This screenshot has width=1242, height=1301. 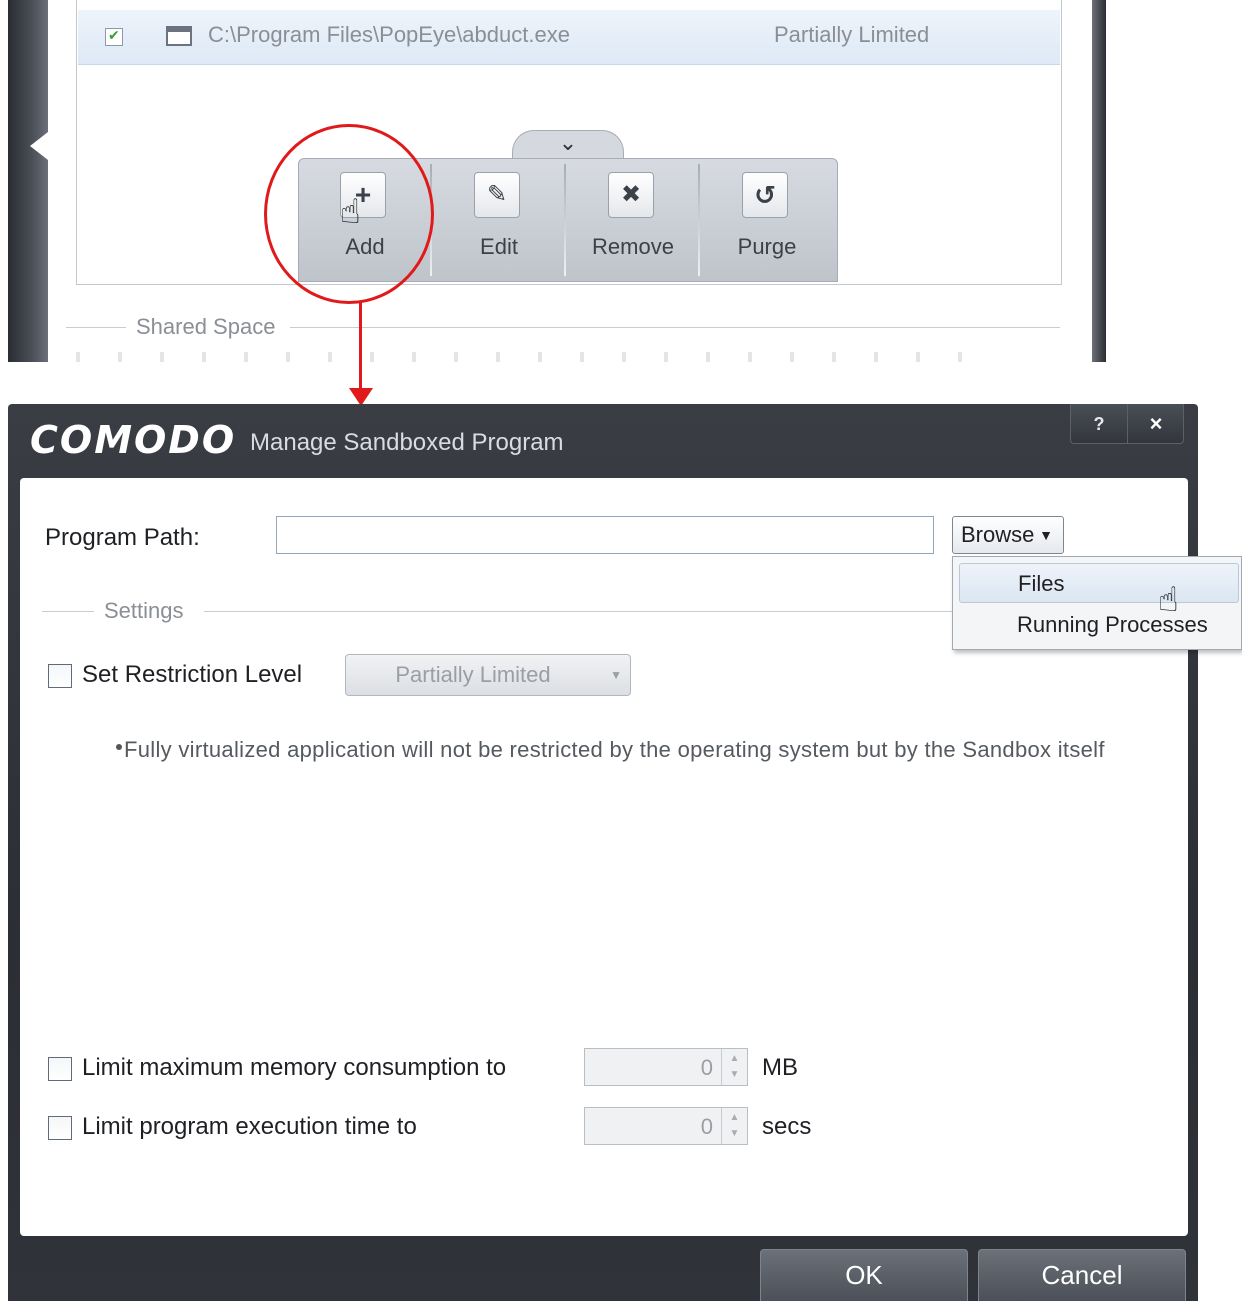 I want to click on memory-unit: MB, so click(x=780, y=1067).